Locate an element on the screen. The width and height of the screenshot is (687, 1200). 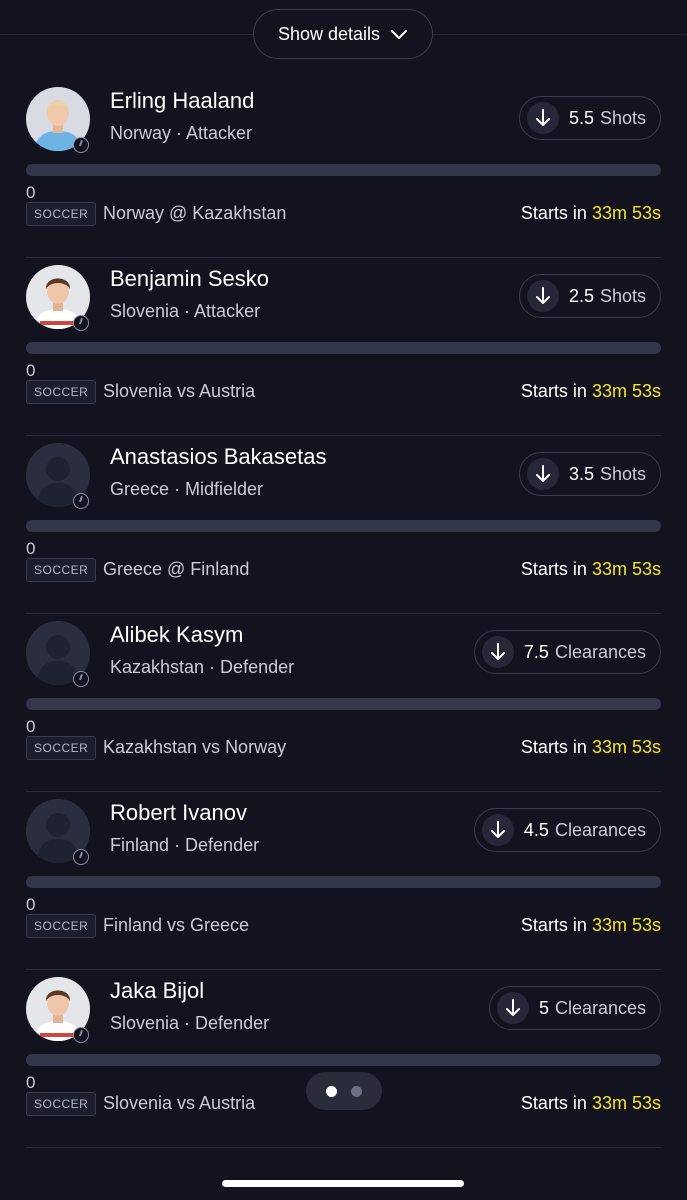
prop-line-value: 7.5 is located at coordinates (536, 651).